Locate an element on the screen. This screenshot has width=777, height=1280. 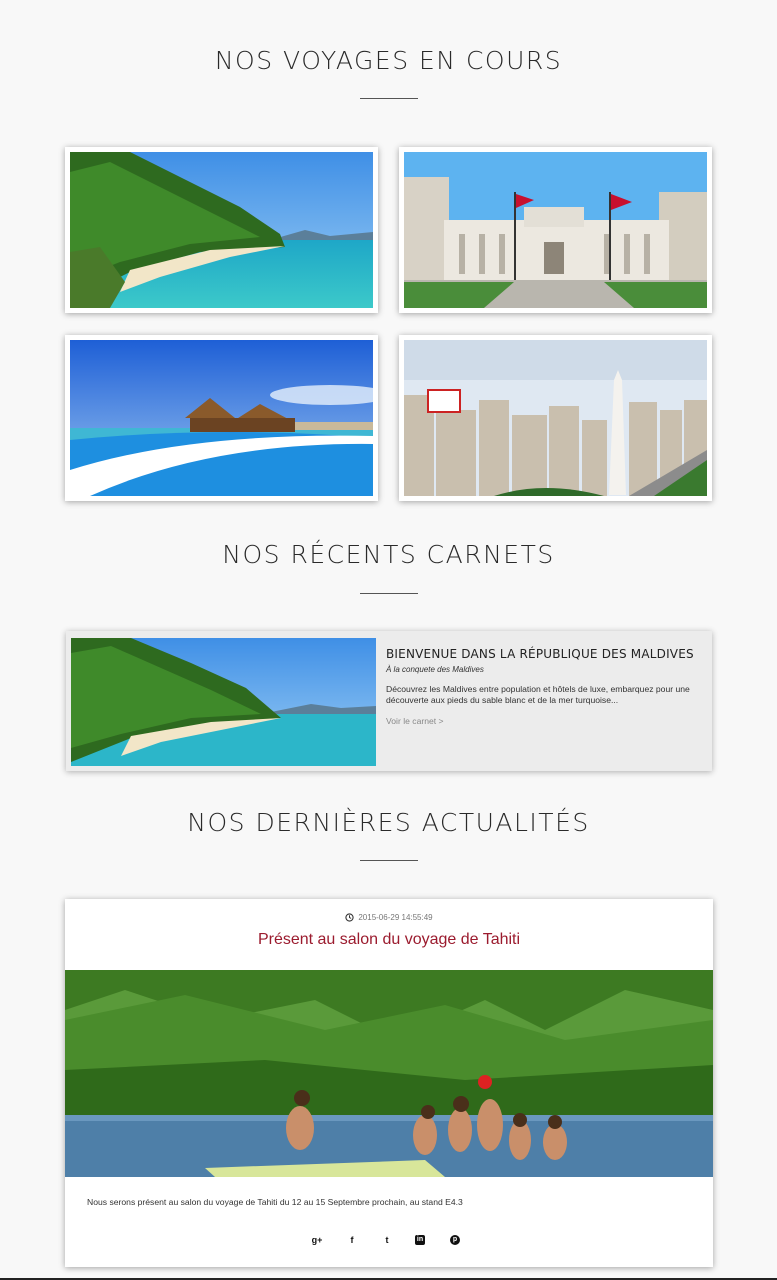
resort-photo is located at coordinates (221, 418).